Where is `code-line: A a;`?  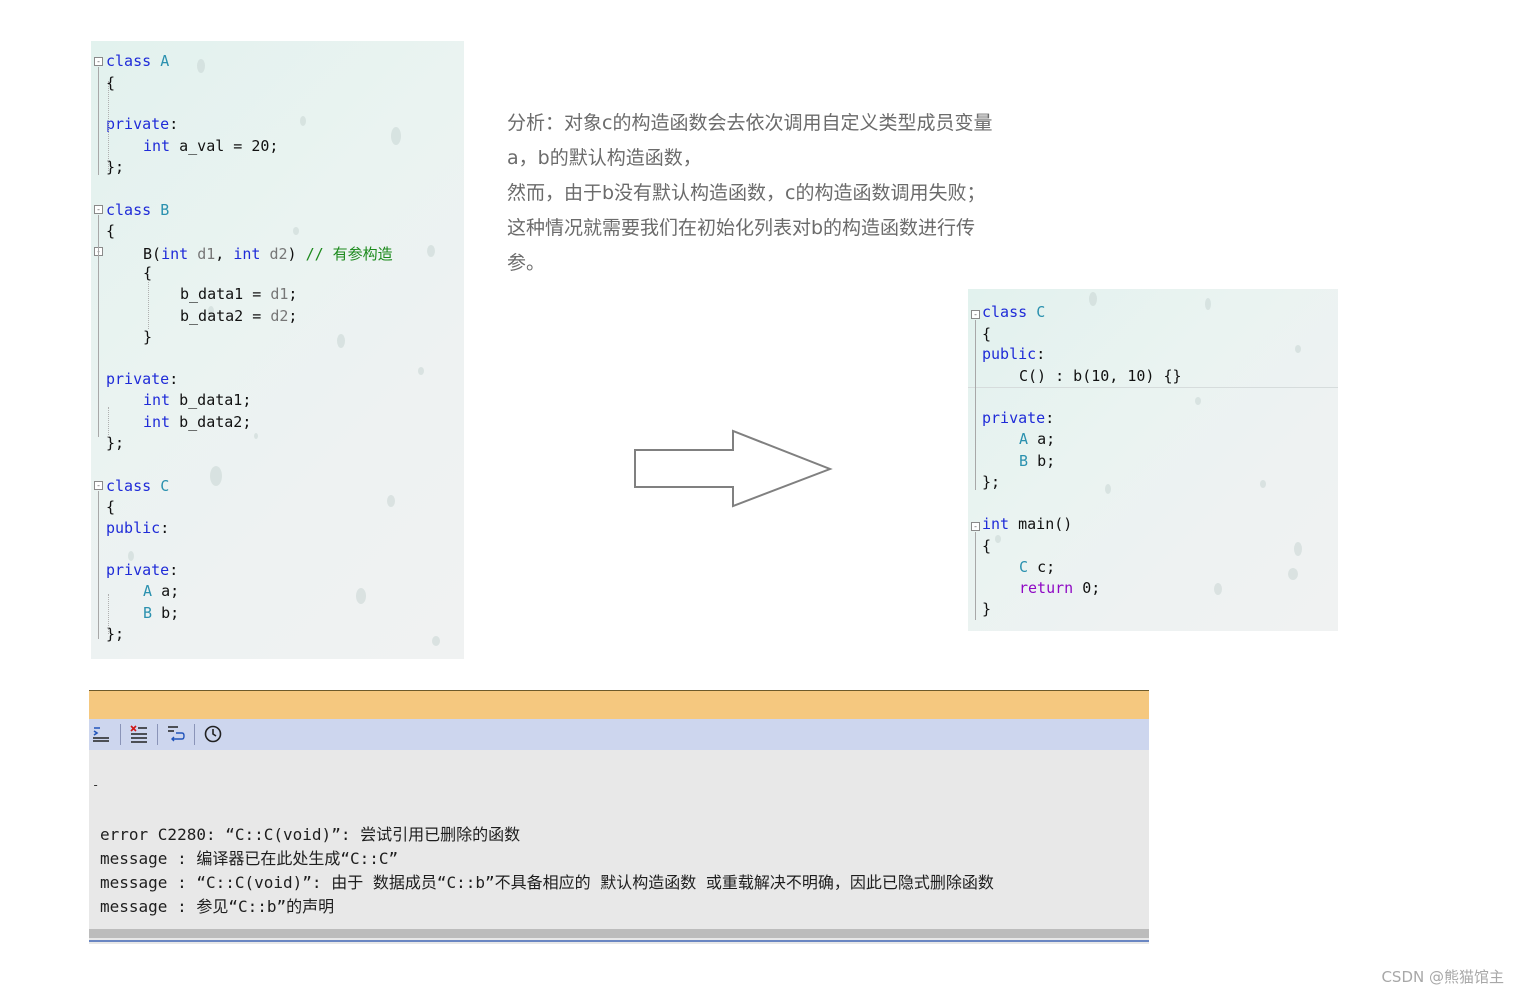
code-line: A a; is located at coordinates (1037, 439).